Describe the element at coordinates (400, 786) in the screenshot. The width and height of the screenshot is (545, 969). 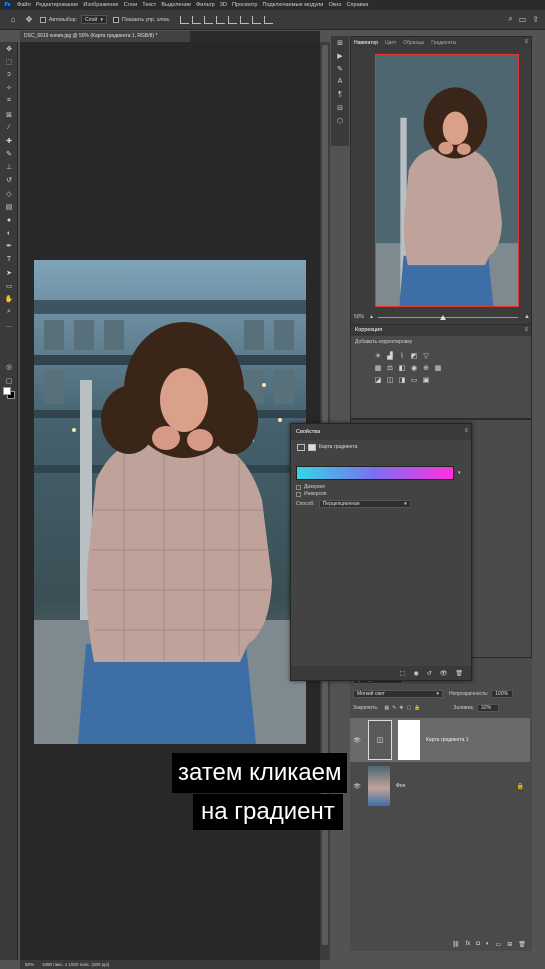
I see `layer-name: Фон` at that location.